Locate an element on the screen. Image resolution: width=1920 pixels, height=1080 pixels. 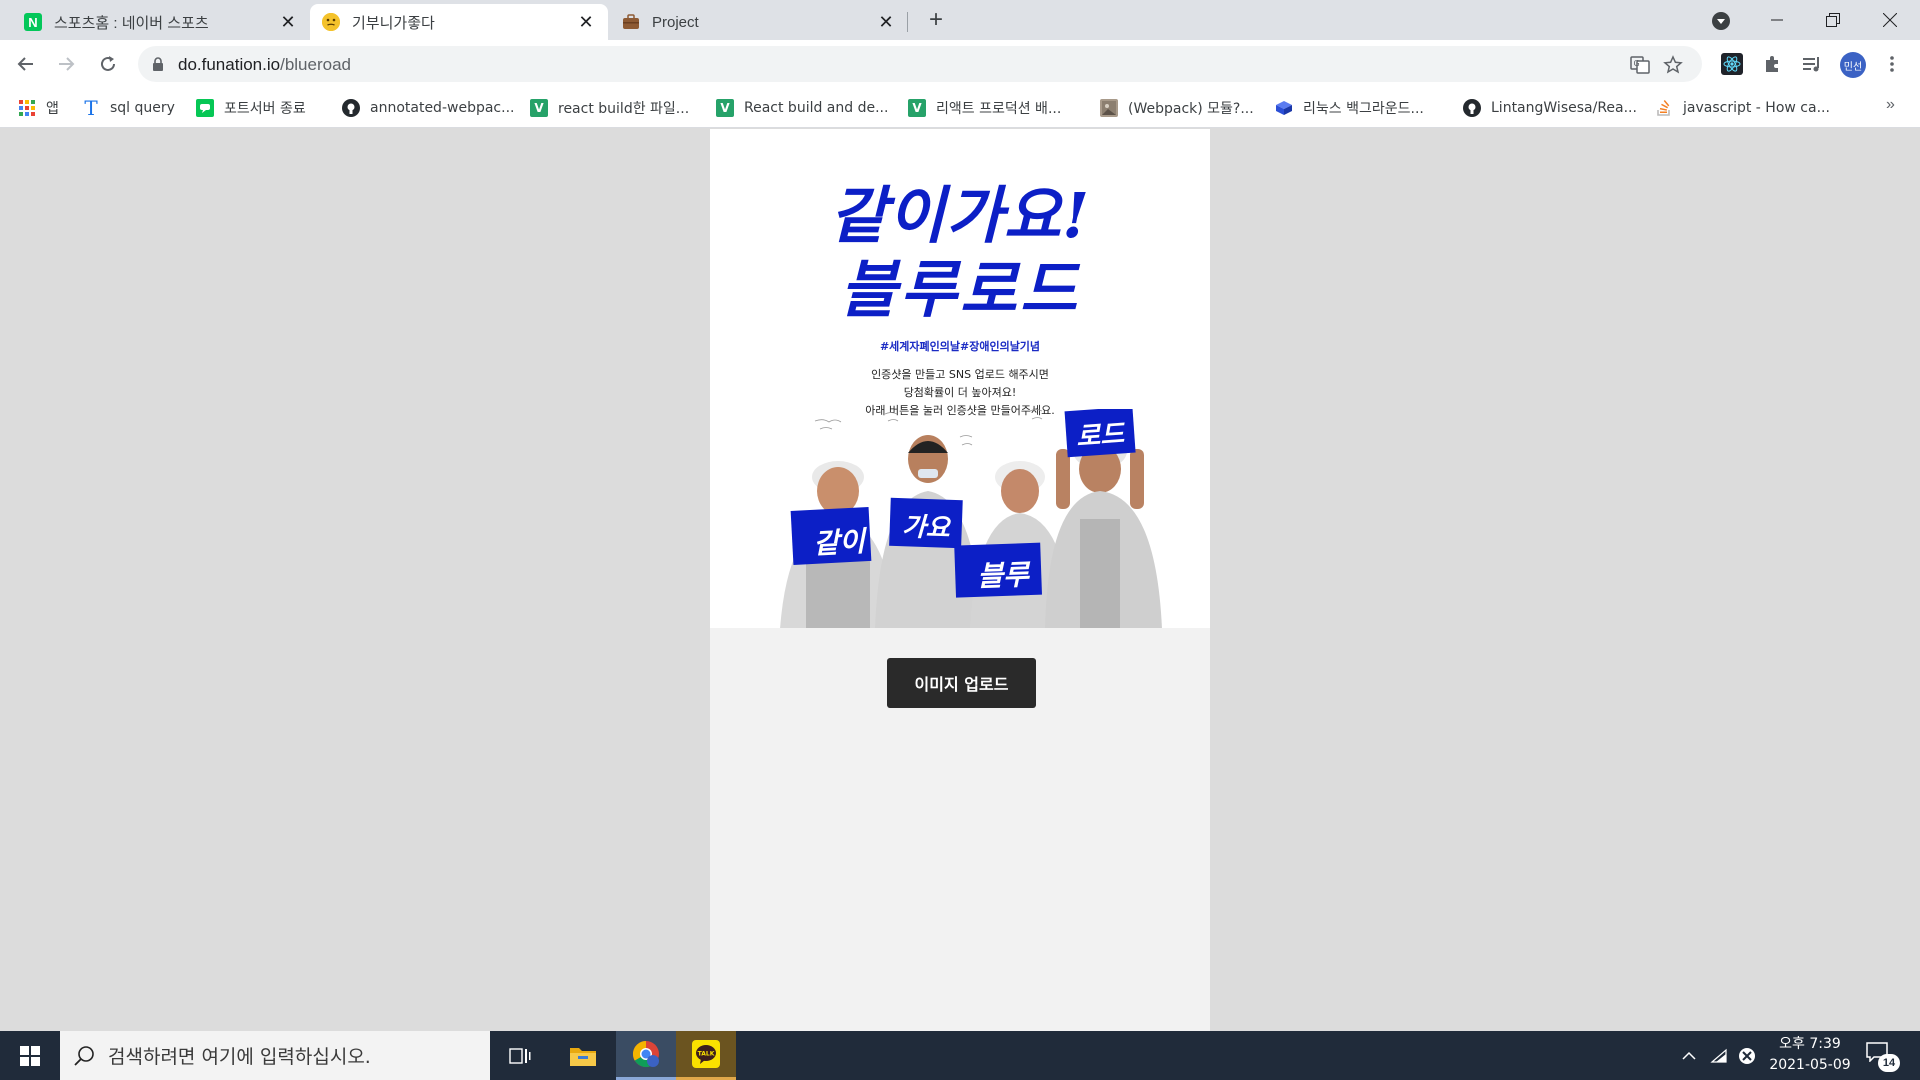
tab-search-icon is located at coordinates (1721, 21).